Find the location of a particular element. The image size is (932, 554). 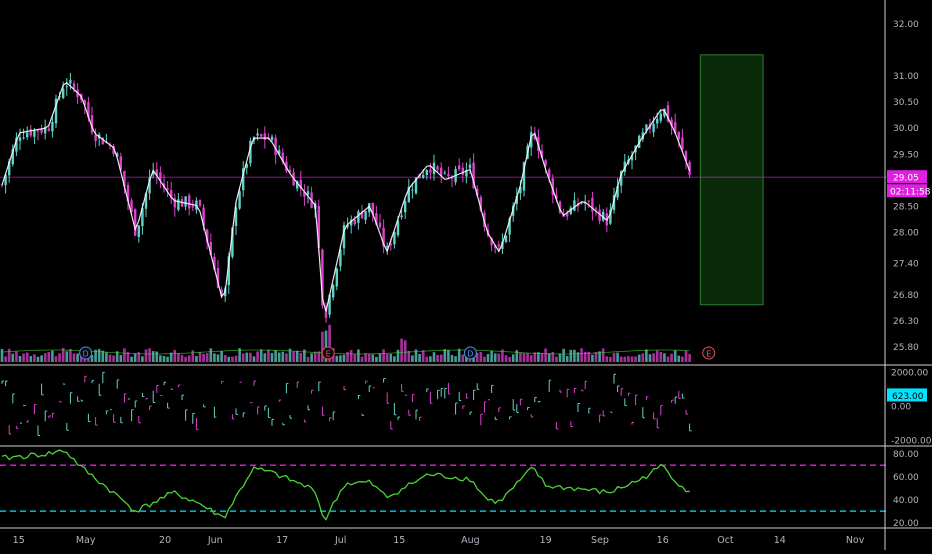

event-marker-label: D is located at coordinates (470, 354).